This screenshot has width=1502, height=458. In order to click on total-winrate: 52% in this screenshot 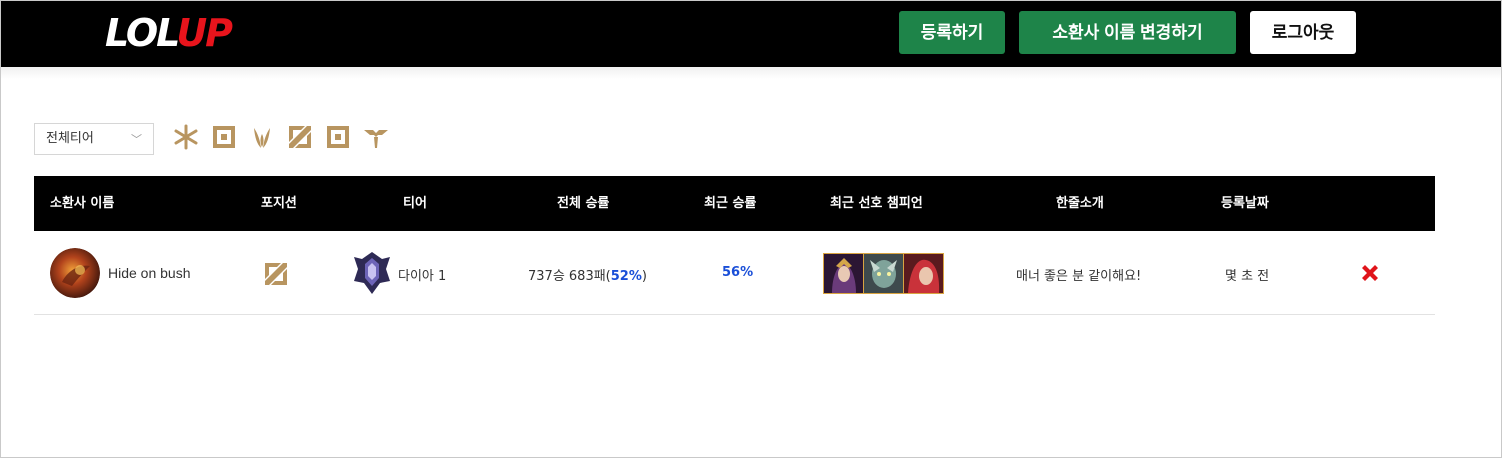, I will do `click(626, 276)`.